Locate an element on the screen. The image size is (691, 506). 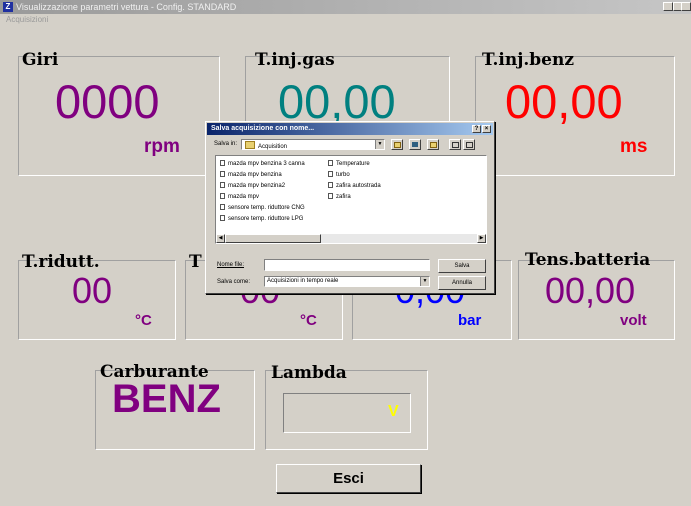
tens-batteria-label: Tens.batteria is located at coordinates (588, 260).